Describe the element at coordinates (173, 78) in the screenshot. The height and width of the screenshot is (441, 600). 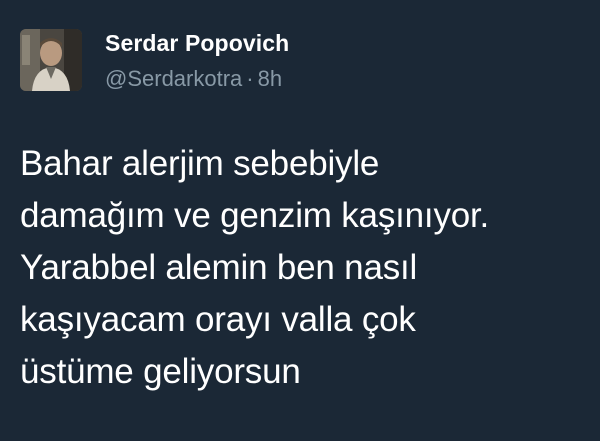
I see `user-handle: @Serdarkotra` at that location.